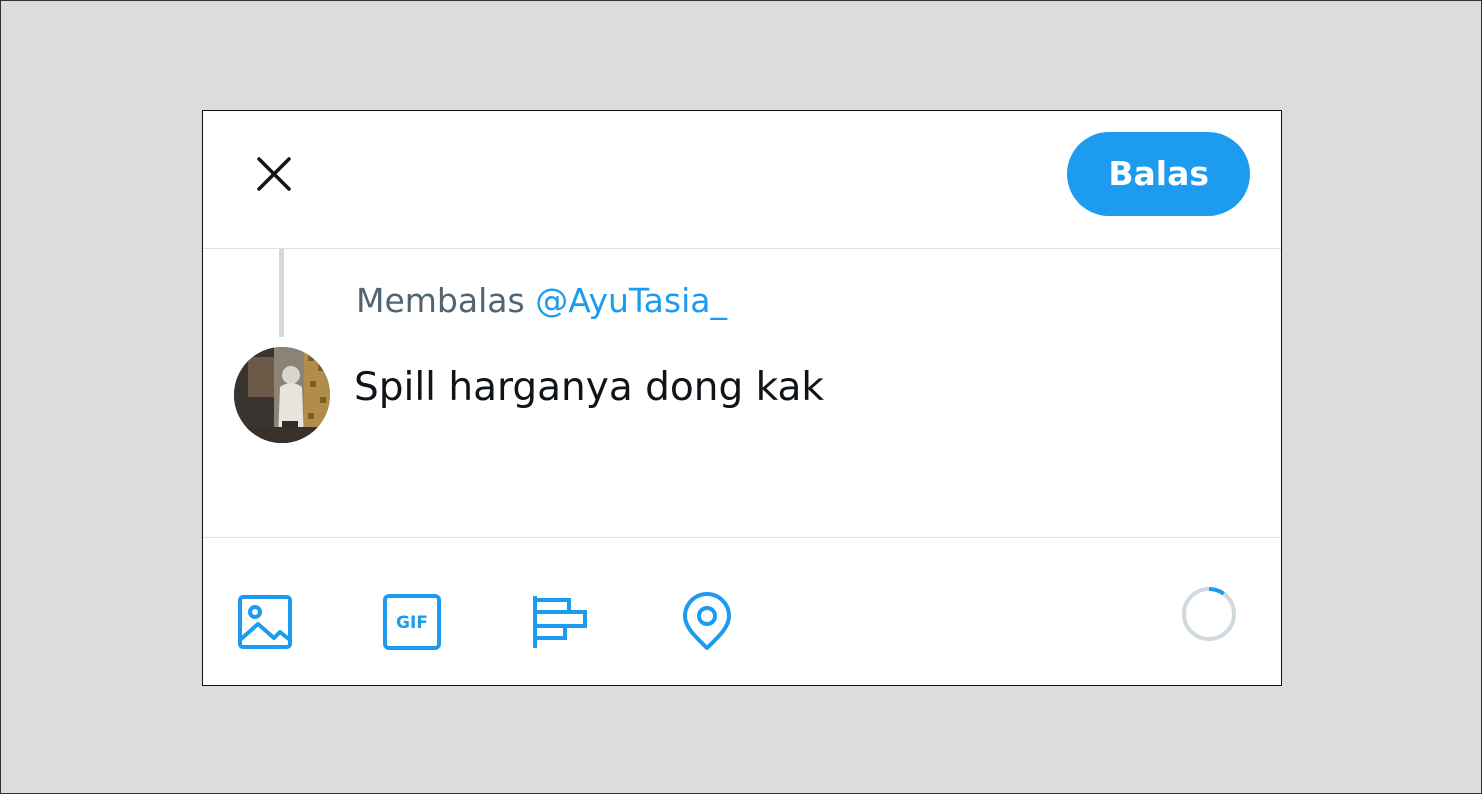  I want to click on image-icon, so click(265, 622).